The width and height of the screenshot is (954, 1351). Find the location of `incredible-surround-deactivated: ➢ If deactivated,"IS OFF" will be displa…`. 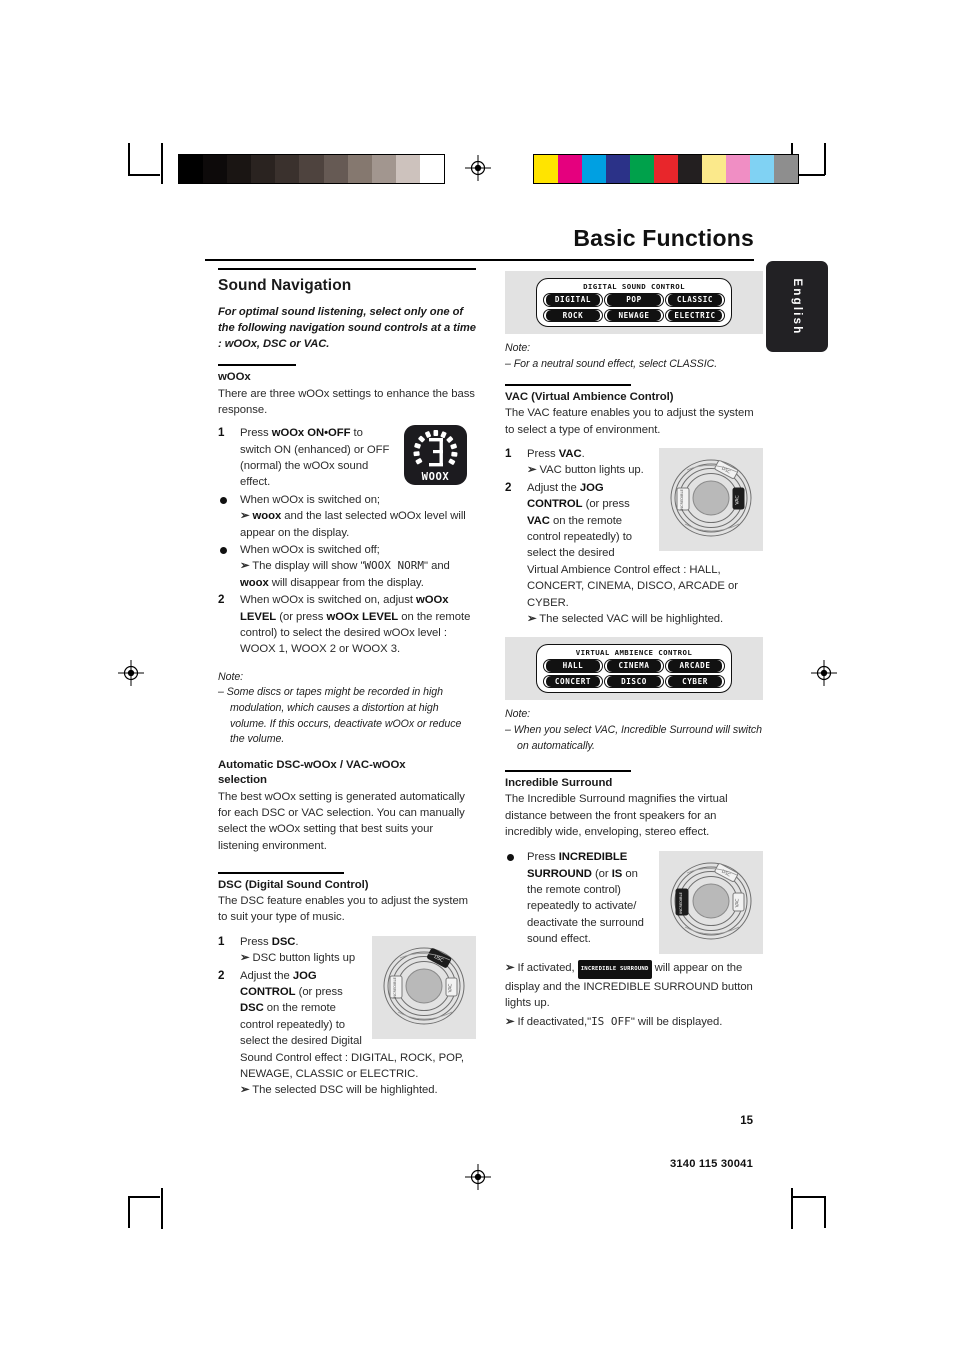

incredible-surround-deactivated: ➢ If deactivated,"IS OFF" will be displa… is located at coordinates (614, 1021).